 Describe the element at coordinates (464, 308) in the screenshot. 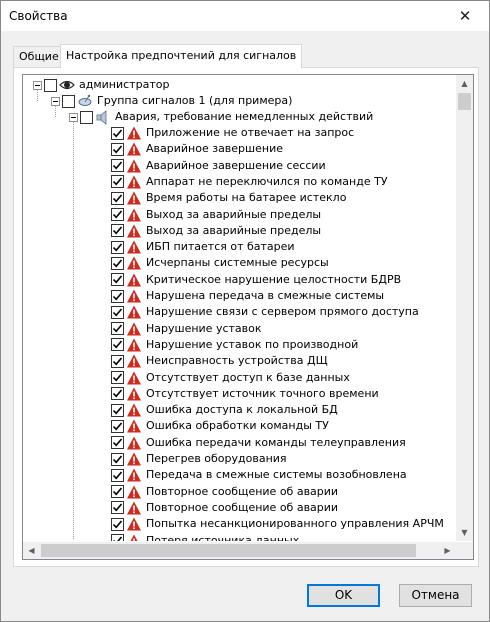

I see `vertical-scrollbar: ▲ ▼` at that location.